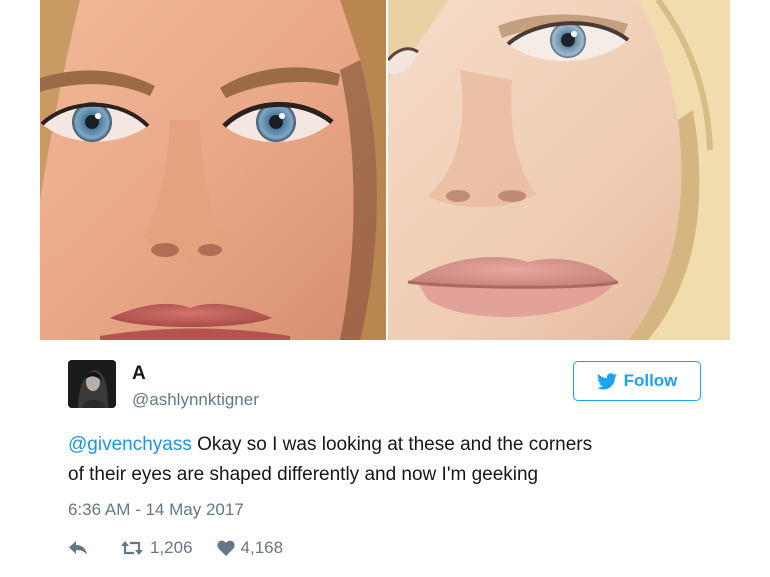  Describe the element at coordinates (139, 374) in the screenshot. I see `author-display-name: A` at that location.